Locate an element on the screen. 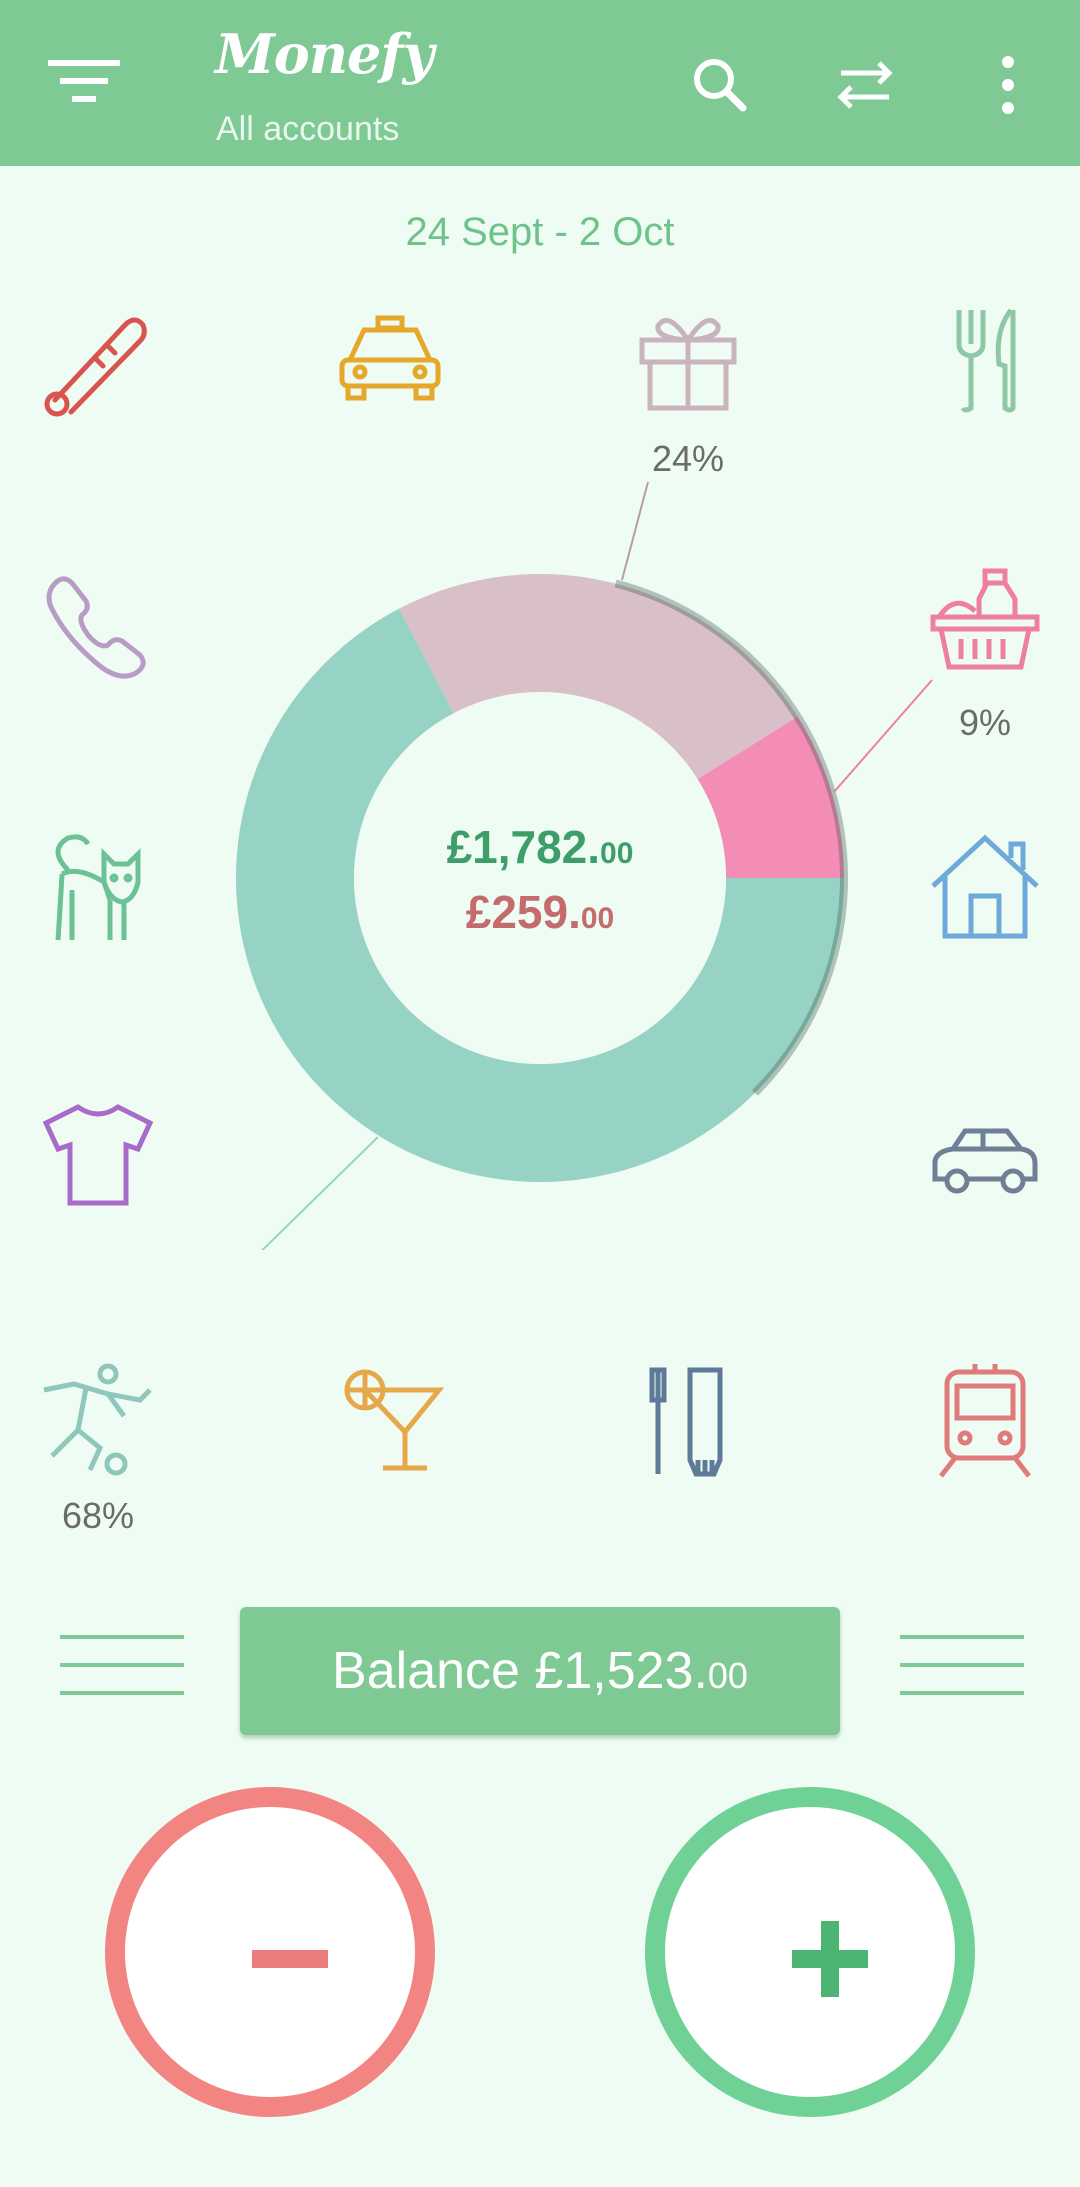 This screenshot has width=1080, height=2187. expense-list-button is located at coordinates (122, 1665).